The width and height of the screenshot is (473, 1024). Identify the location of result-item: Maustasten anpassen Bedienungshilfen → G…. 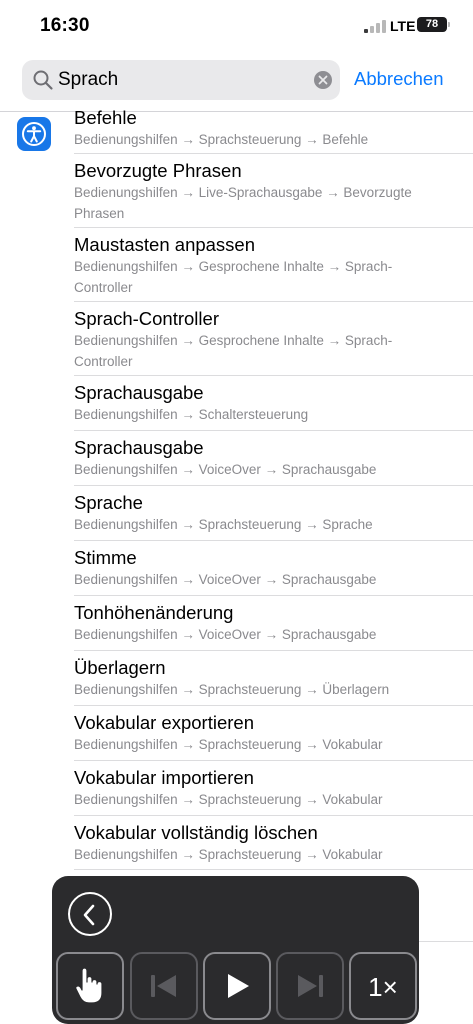
(273, 266).